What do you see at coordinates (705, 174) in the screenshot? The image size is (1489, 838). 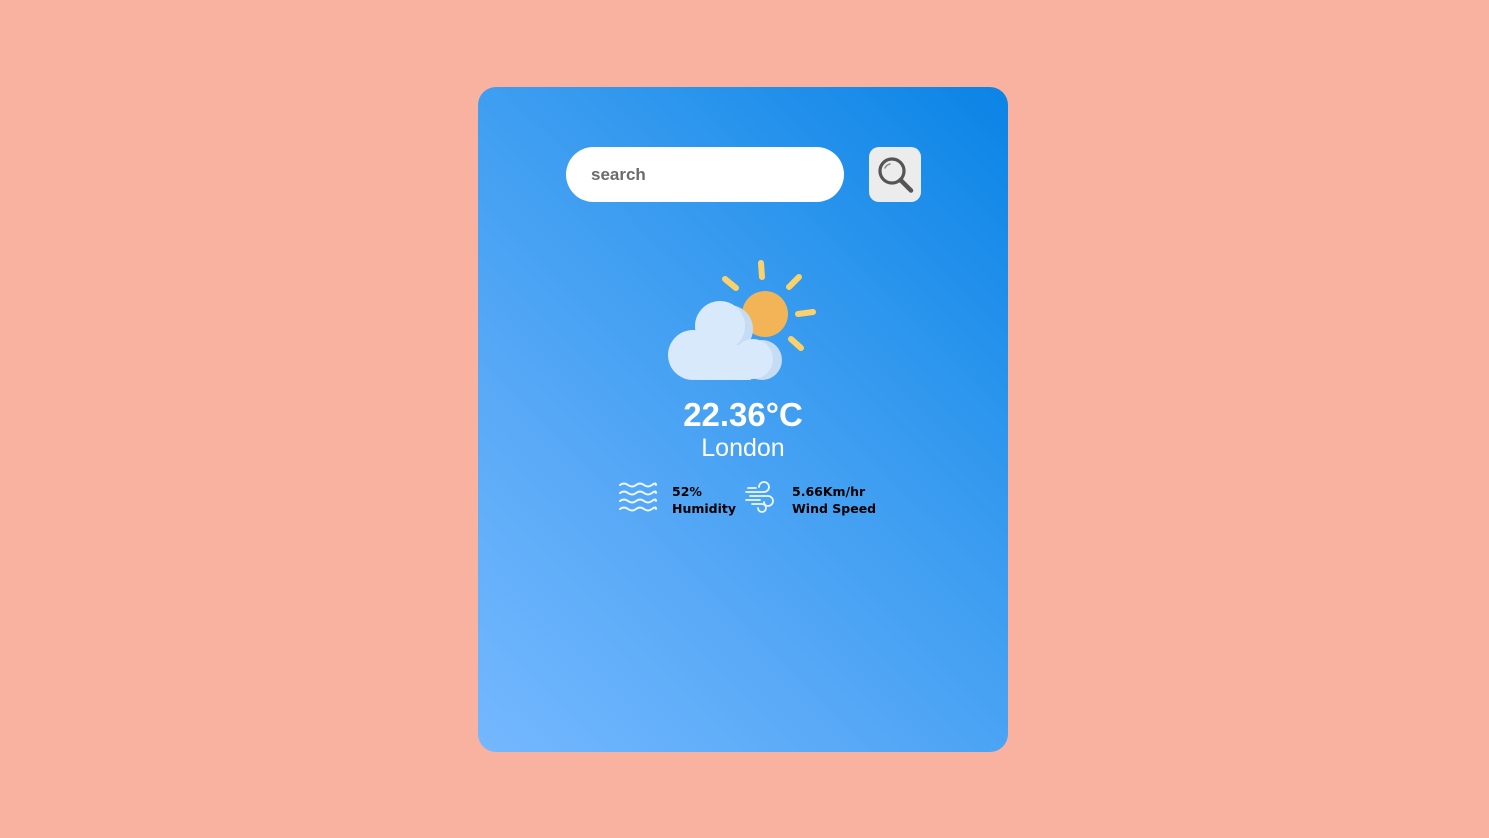 I see `search-input` at bounding box center [705, 174].